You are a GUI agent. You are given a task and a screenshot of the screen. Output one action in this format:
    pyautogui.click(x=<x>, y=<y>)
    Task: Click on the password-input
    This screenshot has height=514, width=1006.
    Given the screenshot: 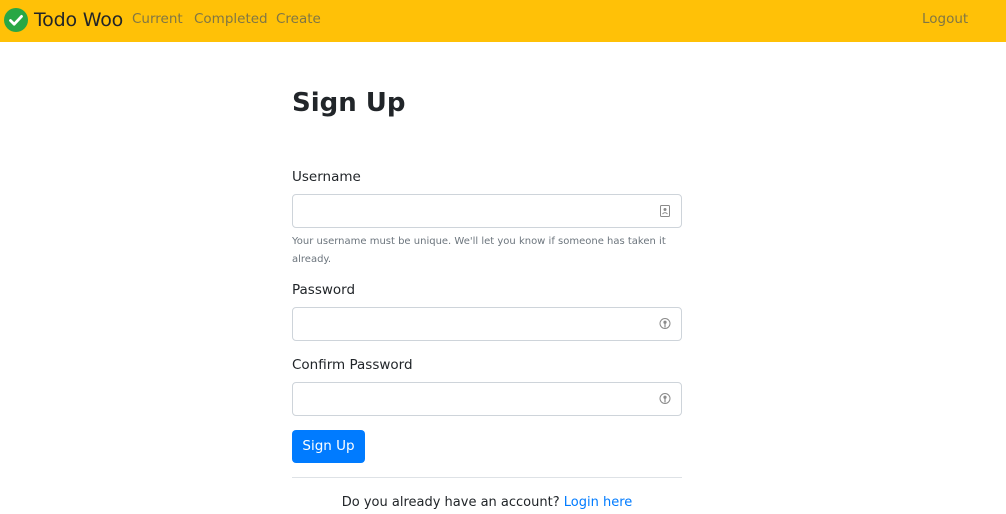 What is the action you would take?
    pyautogui.click(x=487, y=324)
    